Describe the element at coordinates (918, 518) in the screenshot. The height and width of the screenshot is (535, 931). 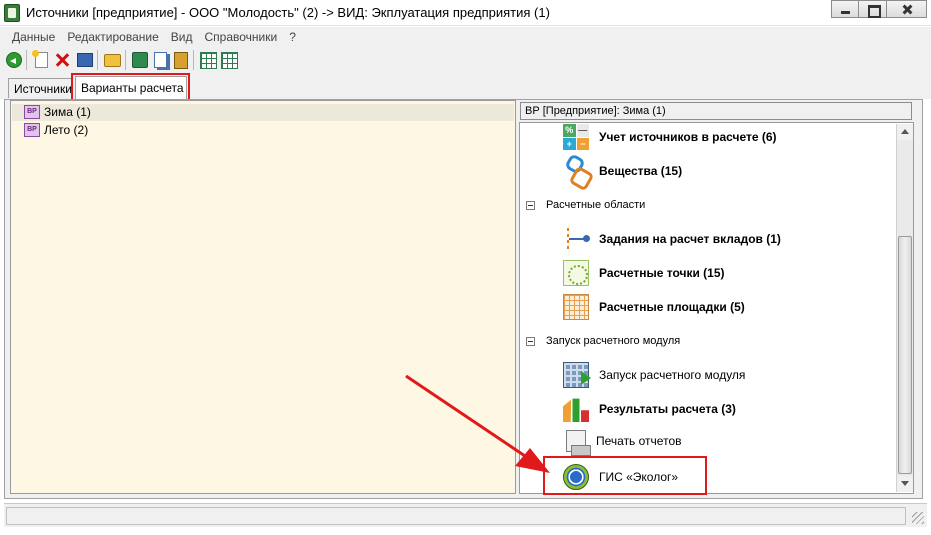
I see `resize-grip-icon` at that location.